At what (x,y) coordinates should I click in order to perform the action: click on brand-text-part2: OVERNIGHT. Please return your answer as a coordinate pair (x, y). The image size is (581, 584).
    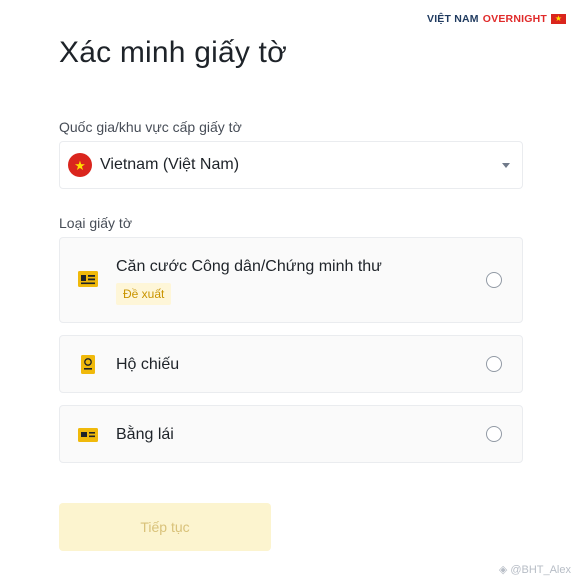
    Looking at the image, I should click on (514, 19).